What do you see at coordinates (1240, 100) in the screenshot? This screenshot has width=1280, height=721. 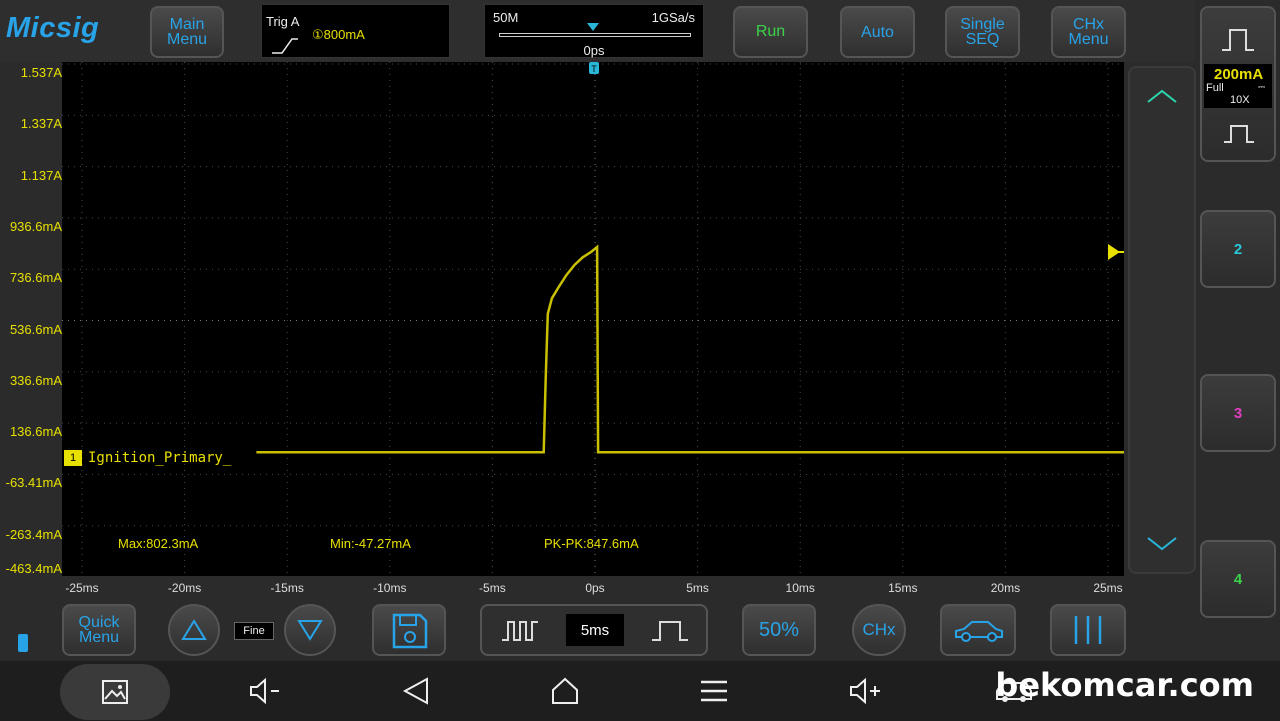 I see `channel-1-probe: 10X` at bounding box center [1240, 100].